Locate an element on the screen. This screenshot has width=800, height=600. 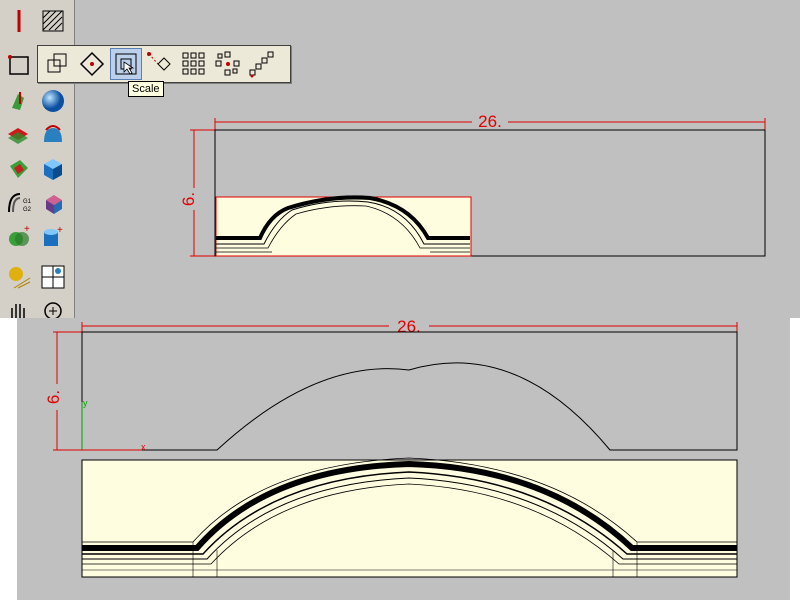
svg-text: G1 is located at coordinates (27, 202).